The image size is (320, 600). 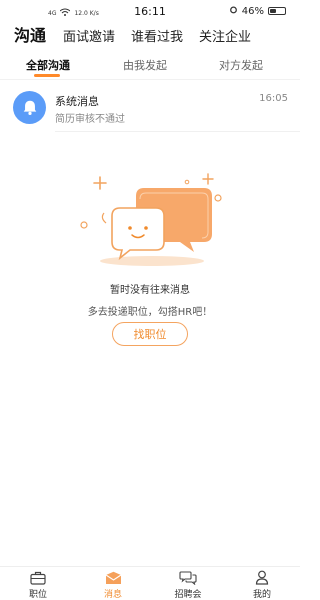 I want to click on battery-icon, so click(x=277, y=11).